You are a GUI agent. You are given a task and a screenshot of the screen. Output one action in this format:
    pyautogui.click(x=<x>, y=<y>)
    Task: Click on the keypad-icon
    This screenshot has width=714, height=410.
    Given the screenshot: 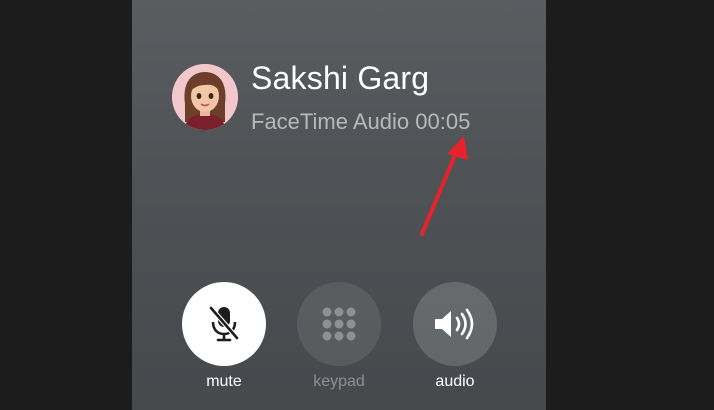 What is the action you would take?
    pyautogui.click(x=339, y=324)
    